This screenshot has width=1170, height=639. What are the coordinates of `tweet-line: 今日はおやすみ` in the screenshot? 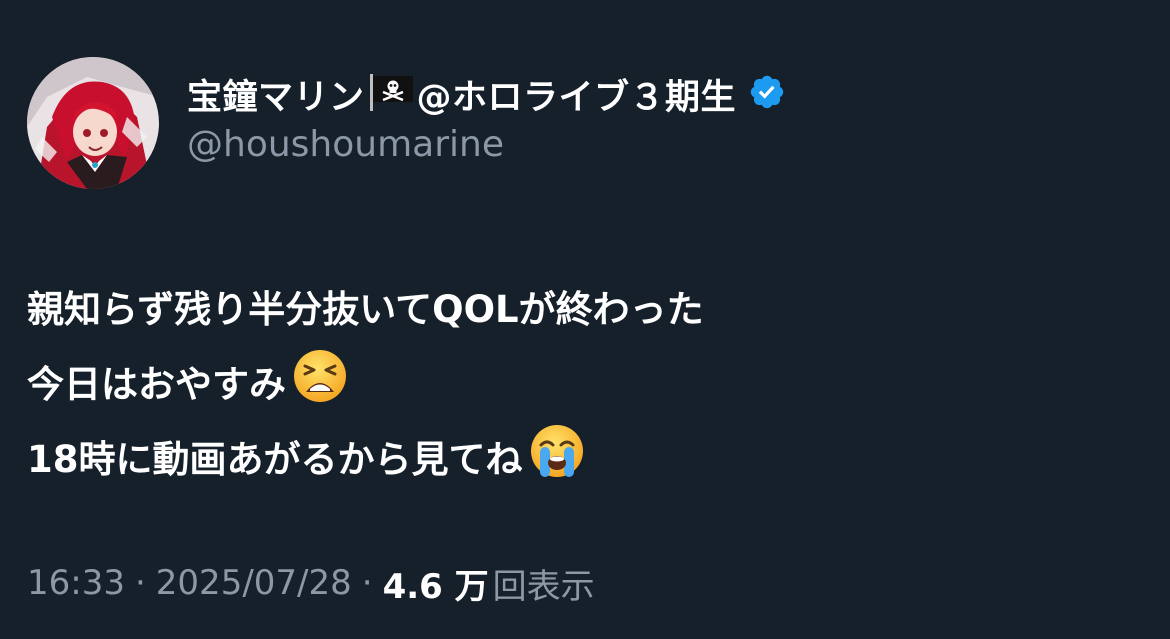 It's located at (577, 380).